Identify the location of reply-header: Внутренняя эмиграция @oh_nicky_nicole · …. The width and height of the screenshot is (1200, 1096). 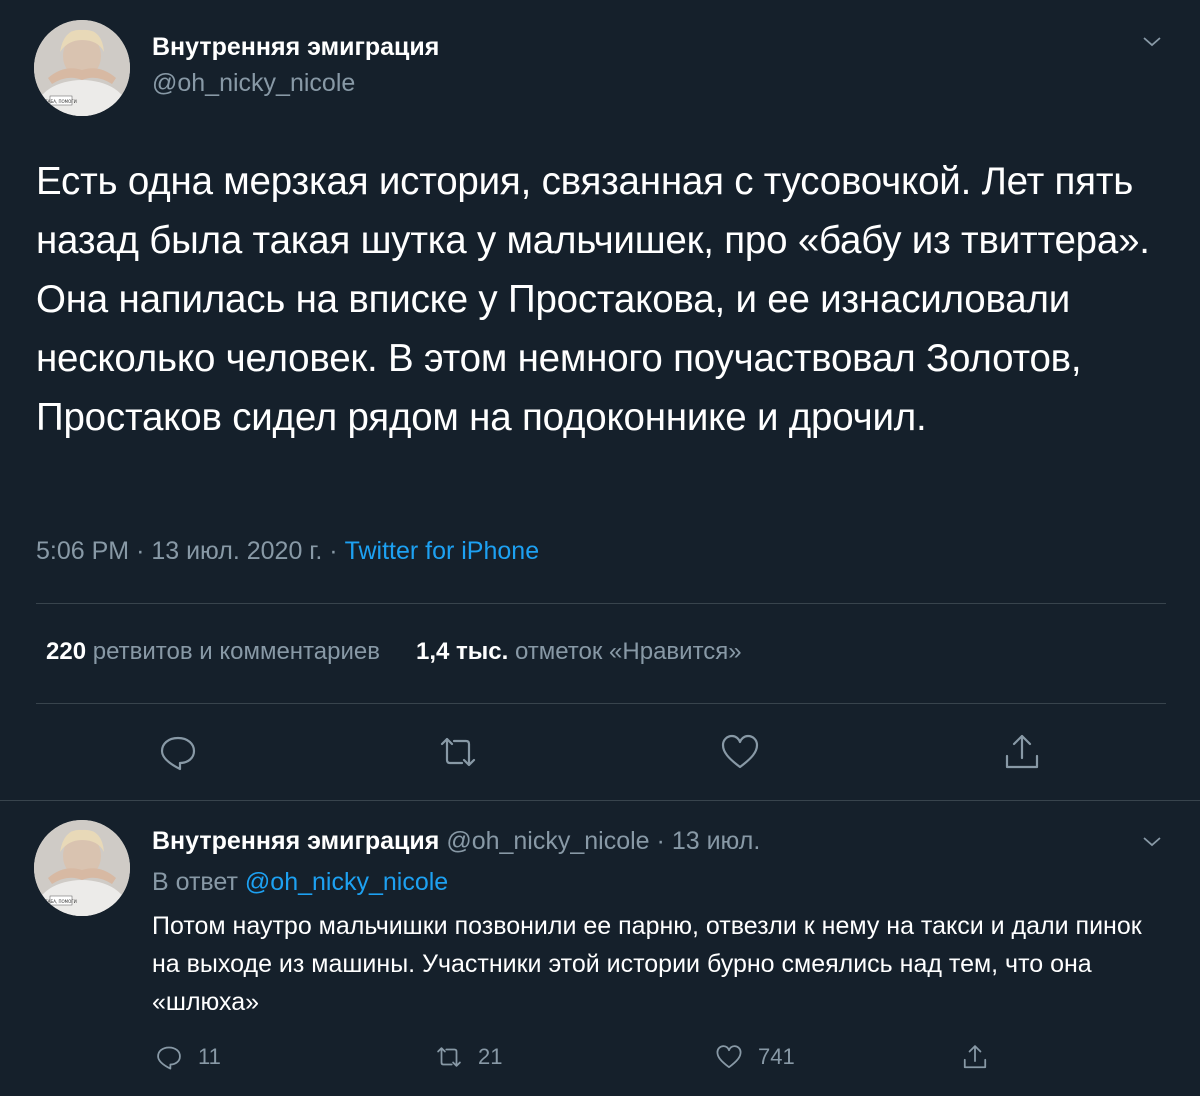
(456, 841).